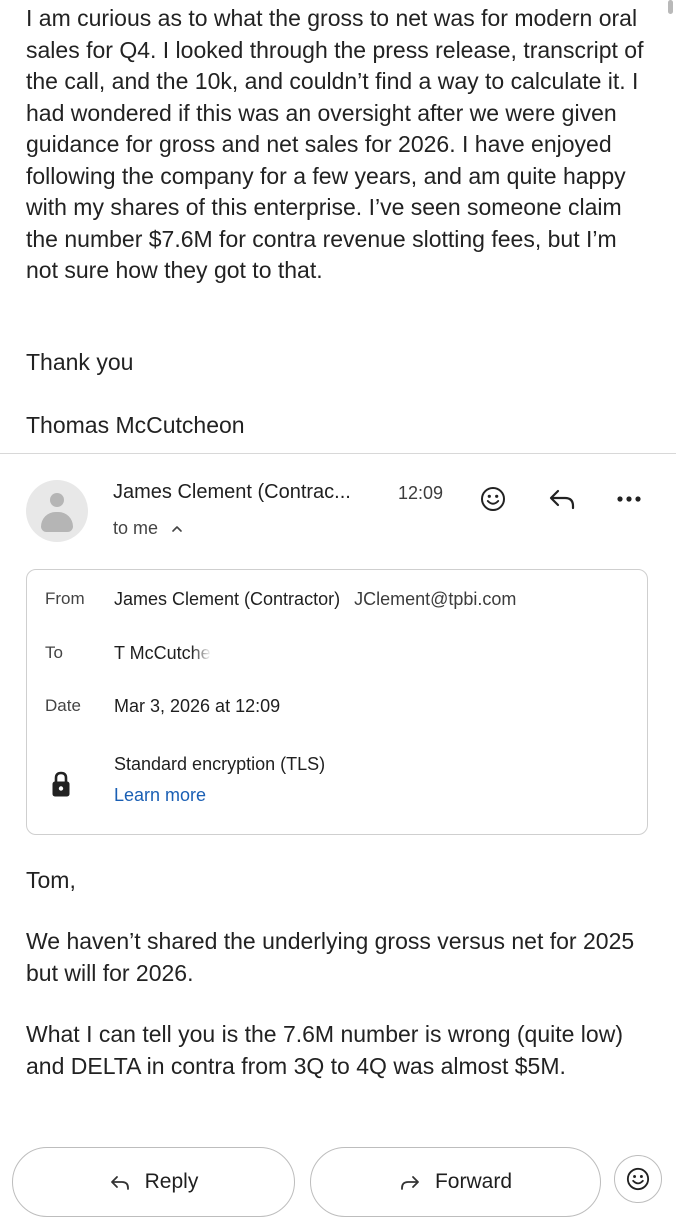 This screenshot has width=676, height=1217. I want to click on chevron-up-icon, so click(177, 528).